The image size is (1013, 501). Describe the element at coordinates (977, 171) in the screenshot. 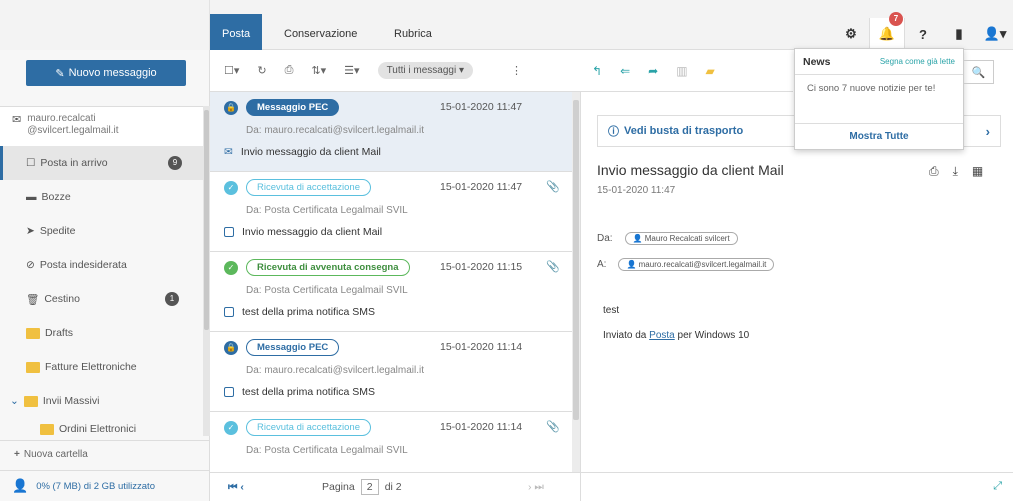

I see `calculator-icon: ▦` at that location.